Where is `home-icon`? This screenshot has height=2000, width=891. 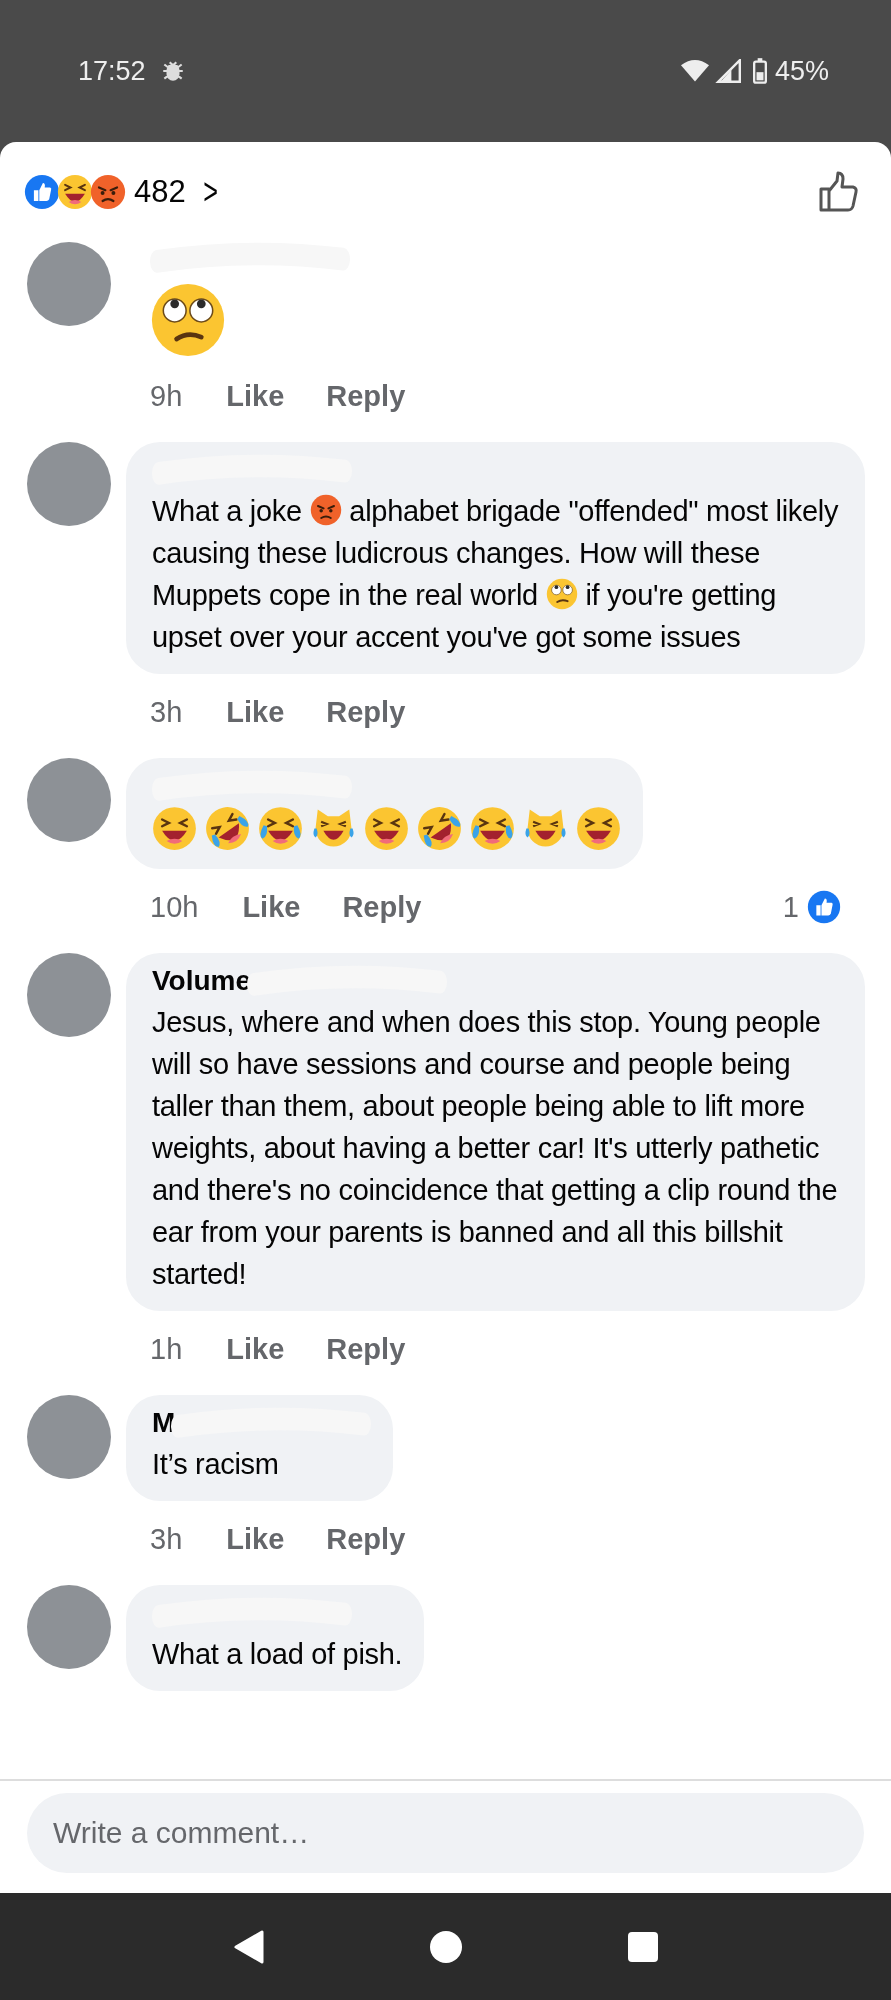
home-icon is located at coordinates (445, 1946).